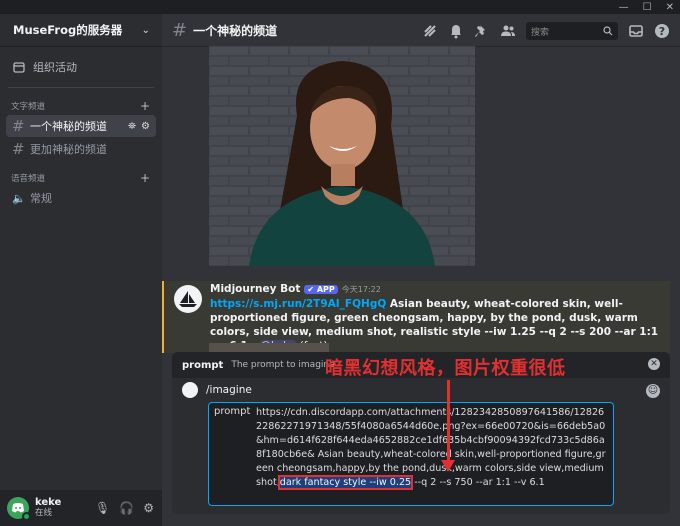 This screenshot has height=526, width=680. Describe the element at coordinates (81, 87) in the screenshot. I see `divider` at that location.